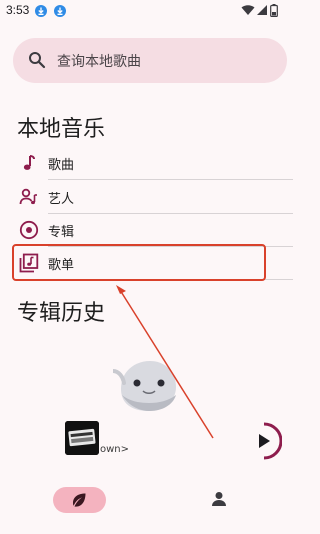  Describe the element at coordinates (153, 197) in the screenshot. I see `list-item-artists: 艺人` at that location.